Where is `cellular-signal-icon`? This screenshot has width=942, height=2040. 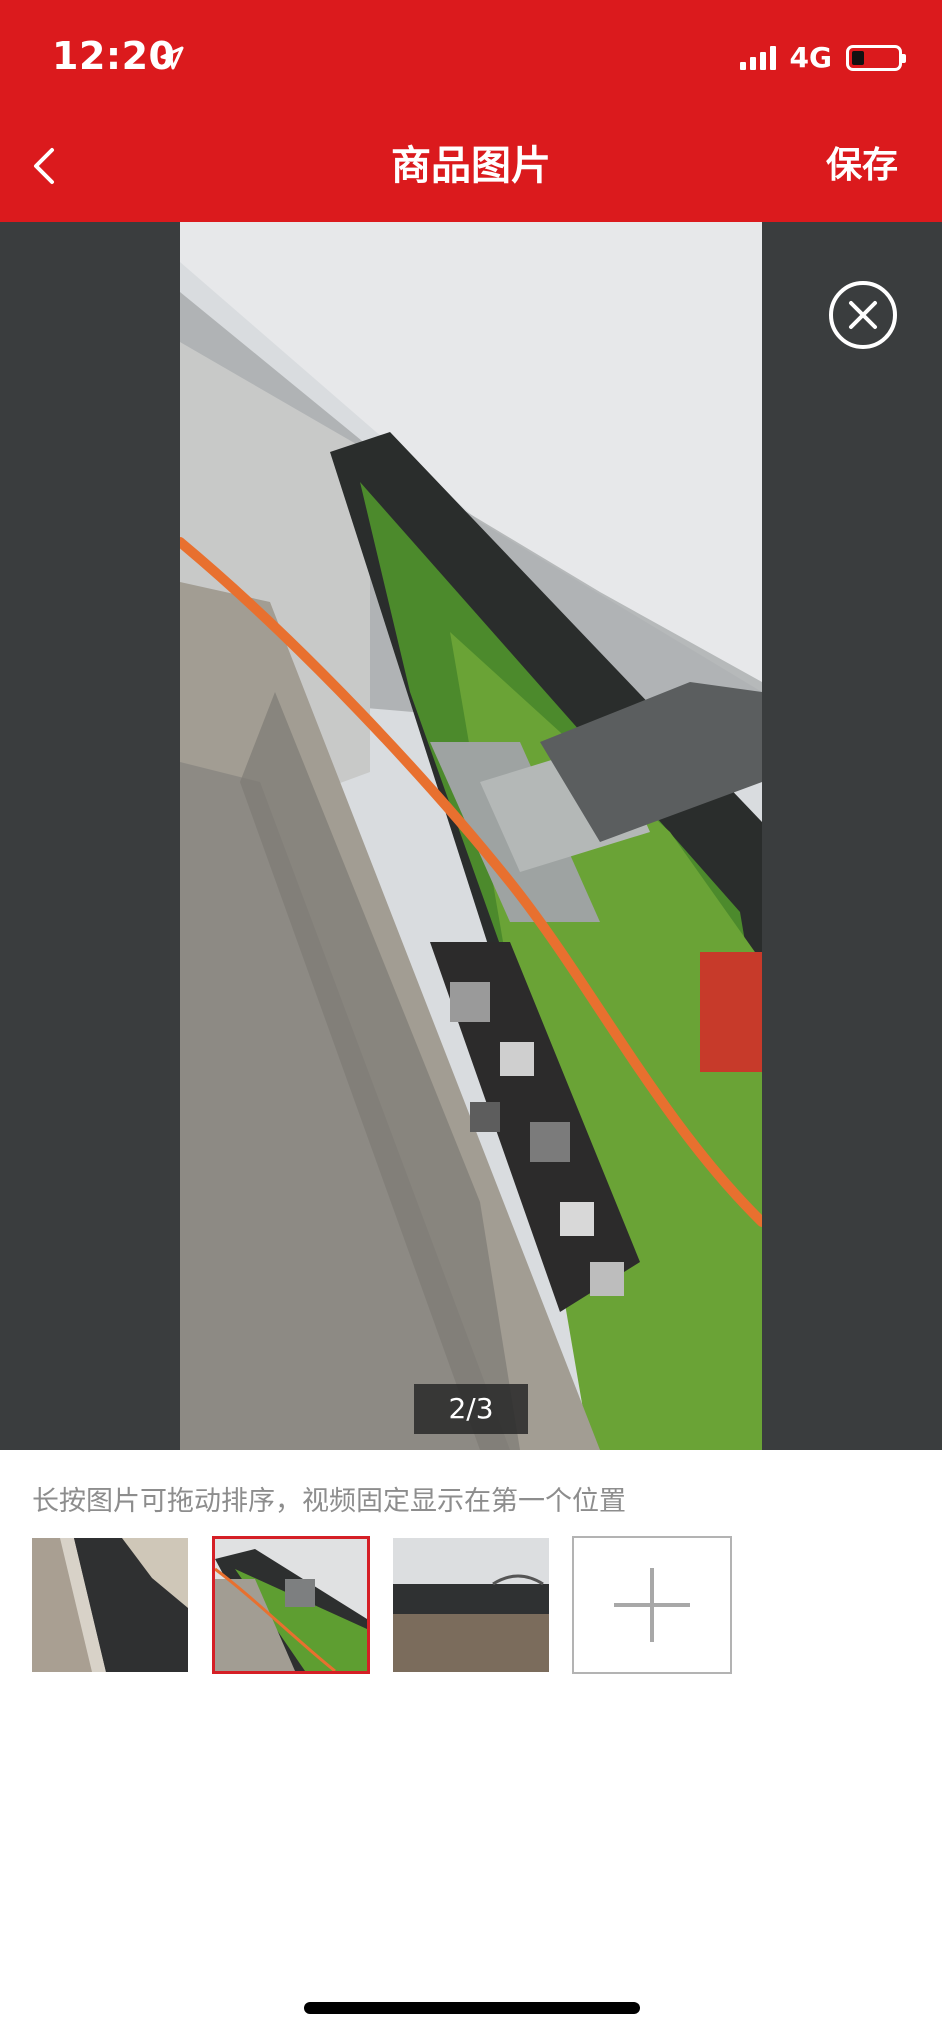
cellular-signal-icon is located at coordinates (757, 58).